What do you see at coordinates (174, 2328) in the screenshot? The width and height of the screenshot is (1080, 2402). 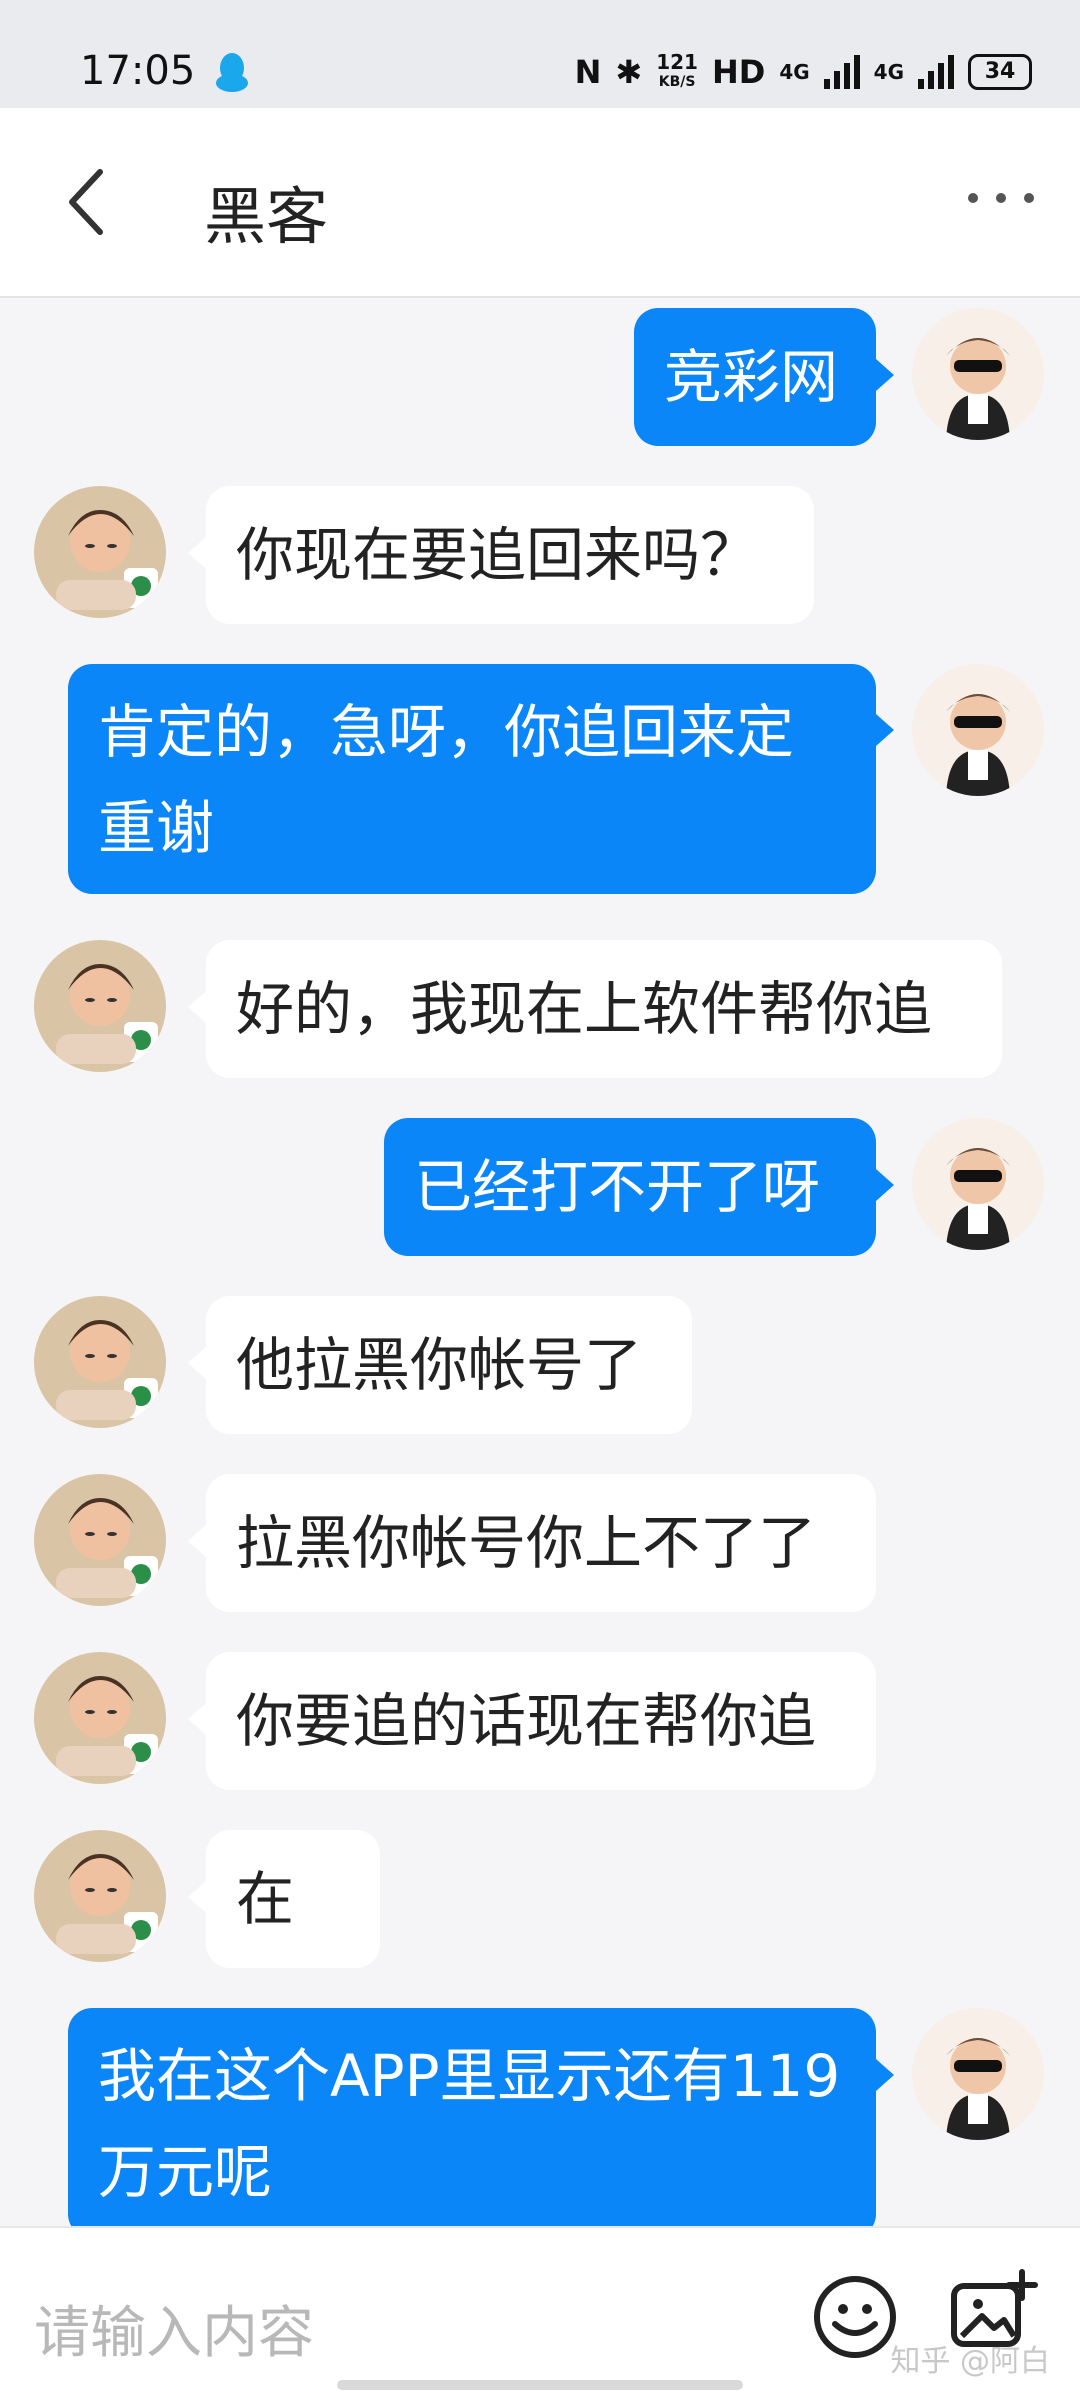 I see `message-input: 请输入内容` at bounding box center [174, 2328].